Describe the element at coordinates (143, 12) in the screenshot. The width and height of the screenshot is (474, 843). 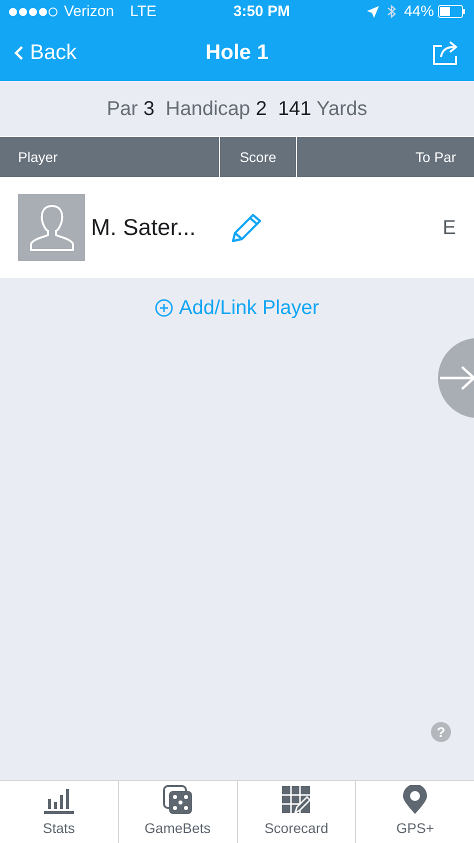
I see `network-type: LTE` at that location.